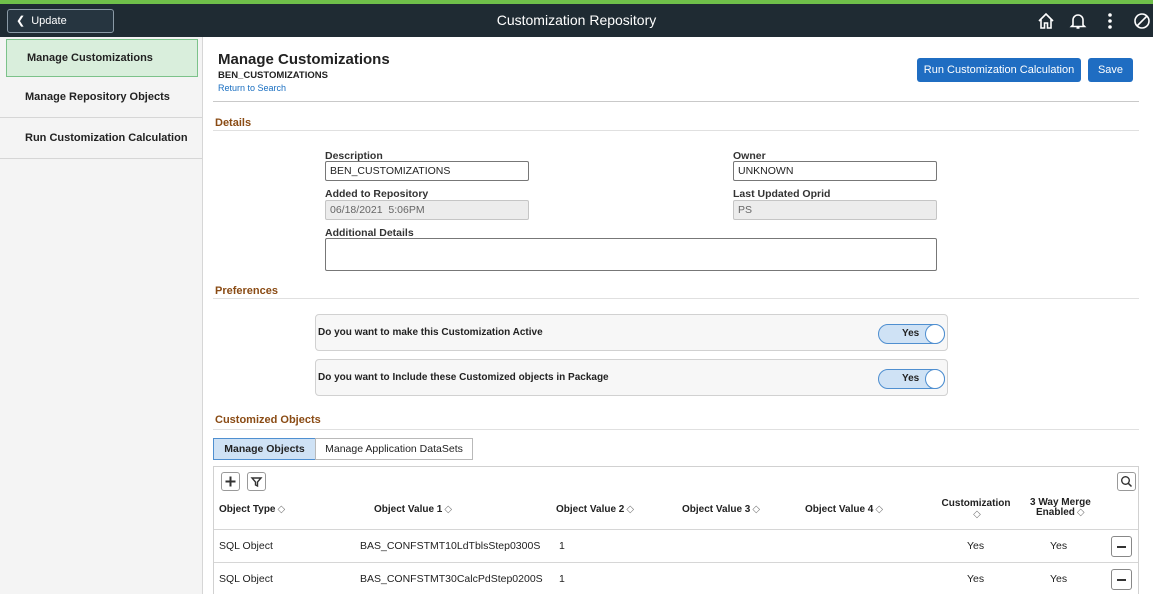 This screenshot has height=594, width=1153. Describe the element at coordinates (999, 70) in the screenshot. I see `run-calculation-button: Run Customization Calculation` at that location.